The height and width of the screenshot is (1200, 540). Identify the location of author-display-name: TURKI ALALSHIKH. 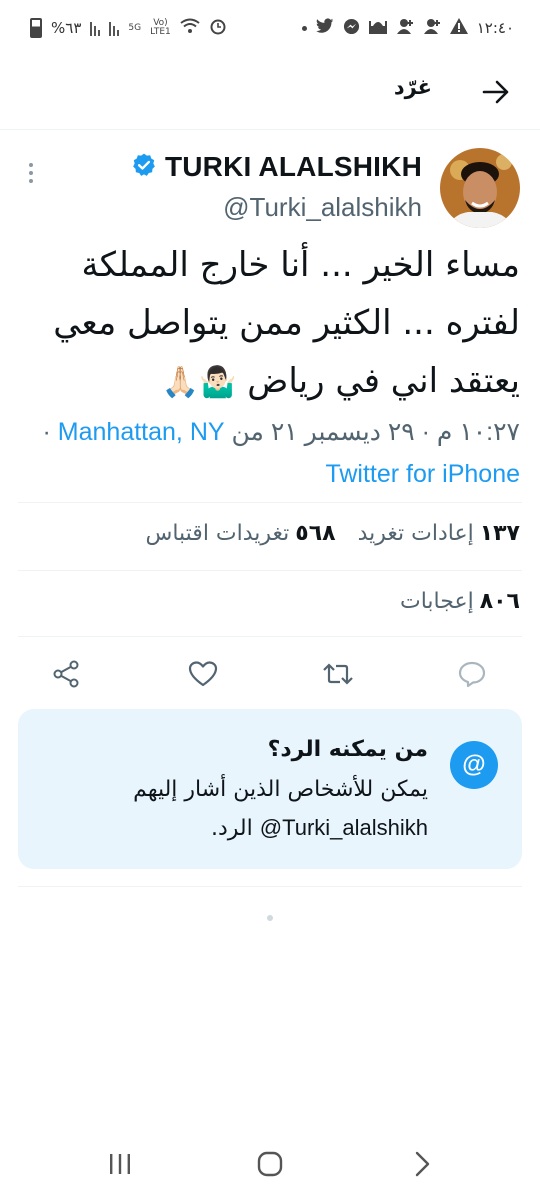
(293, 166).